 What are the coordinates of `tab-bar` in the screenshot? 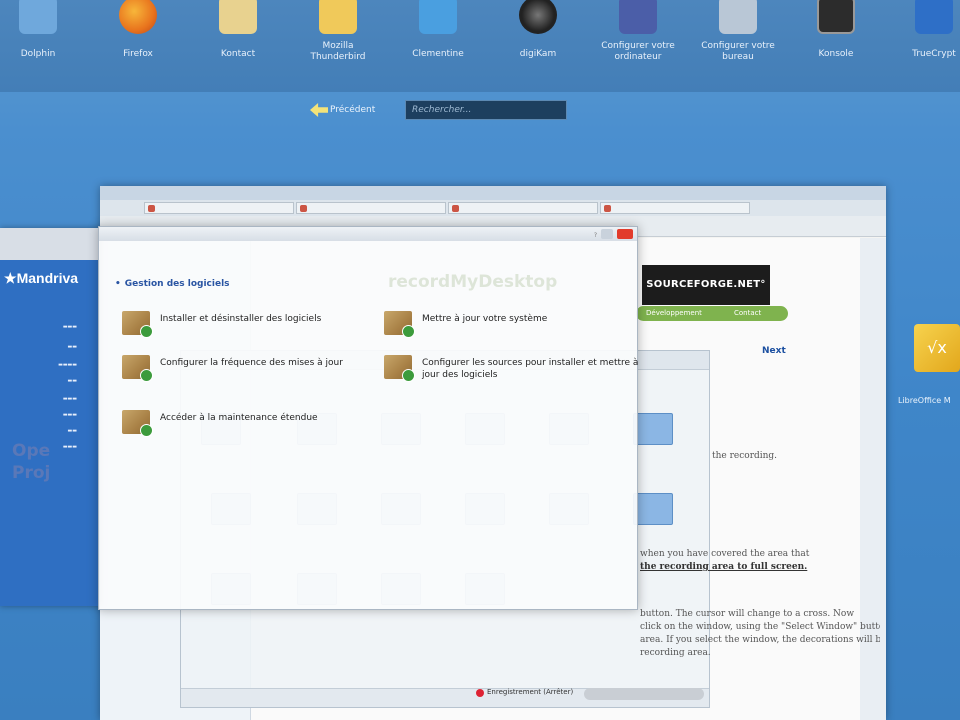 It's located at (493, 208).